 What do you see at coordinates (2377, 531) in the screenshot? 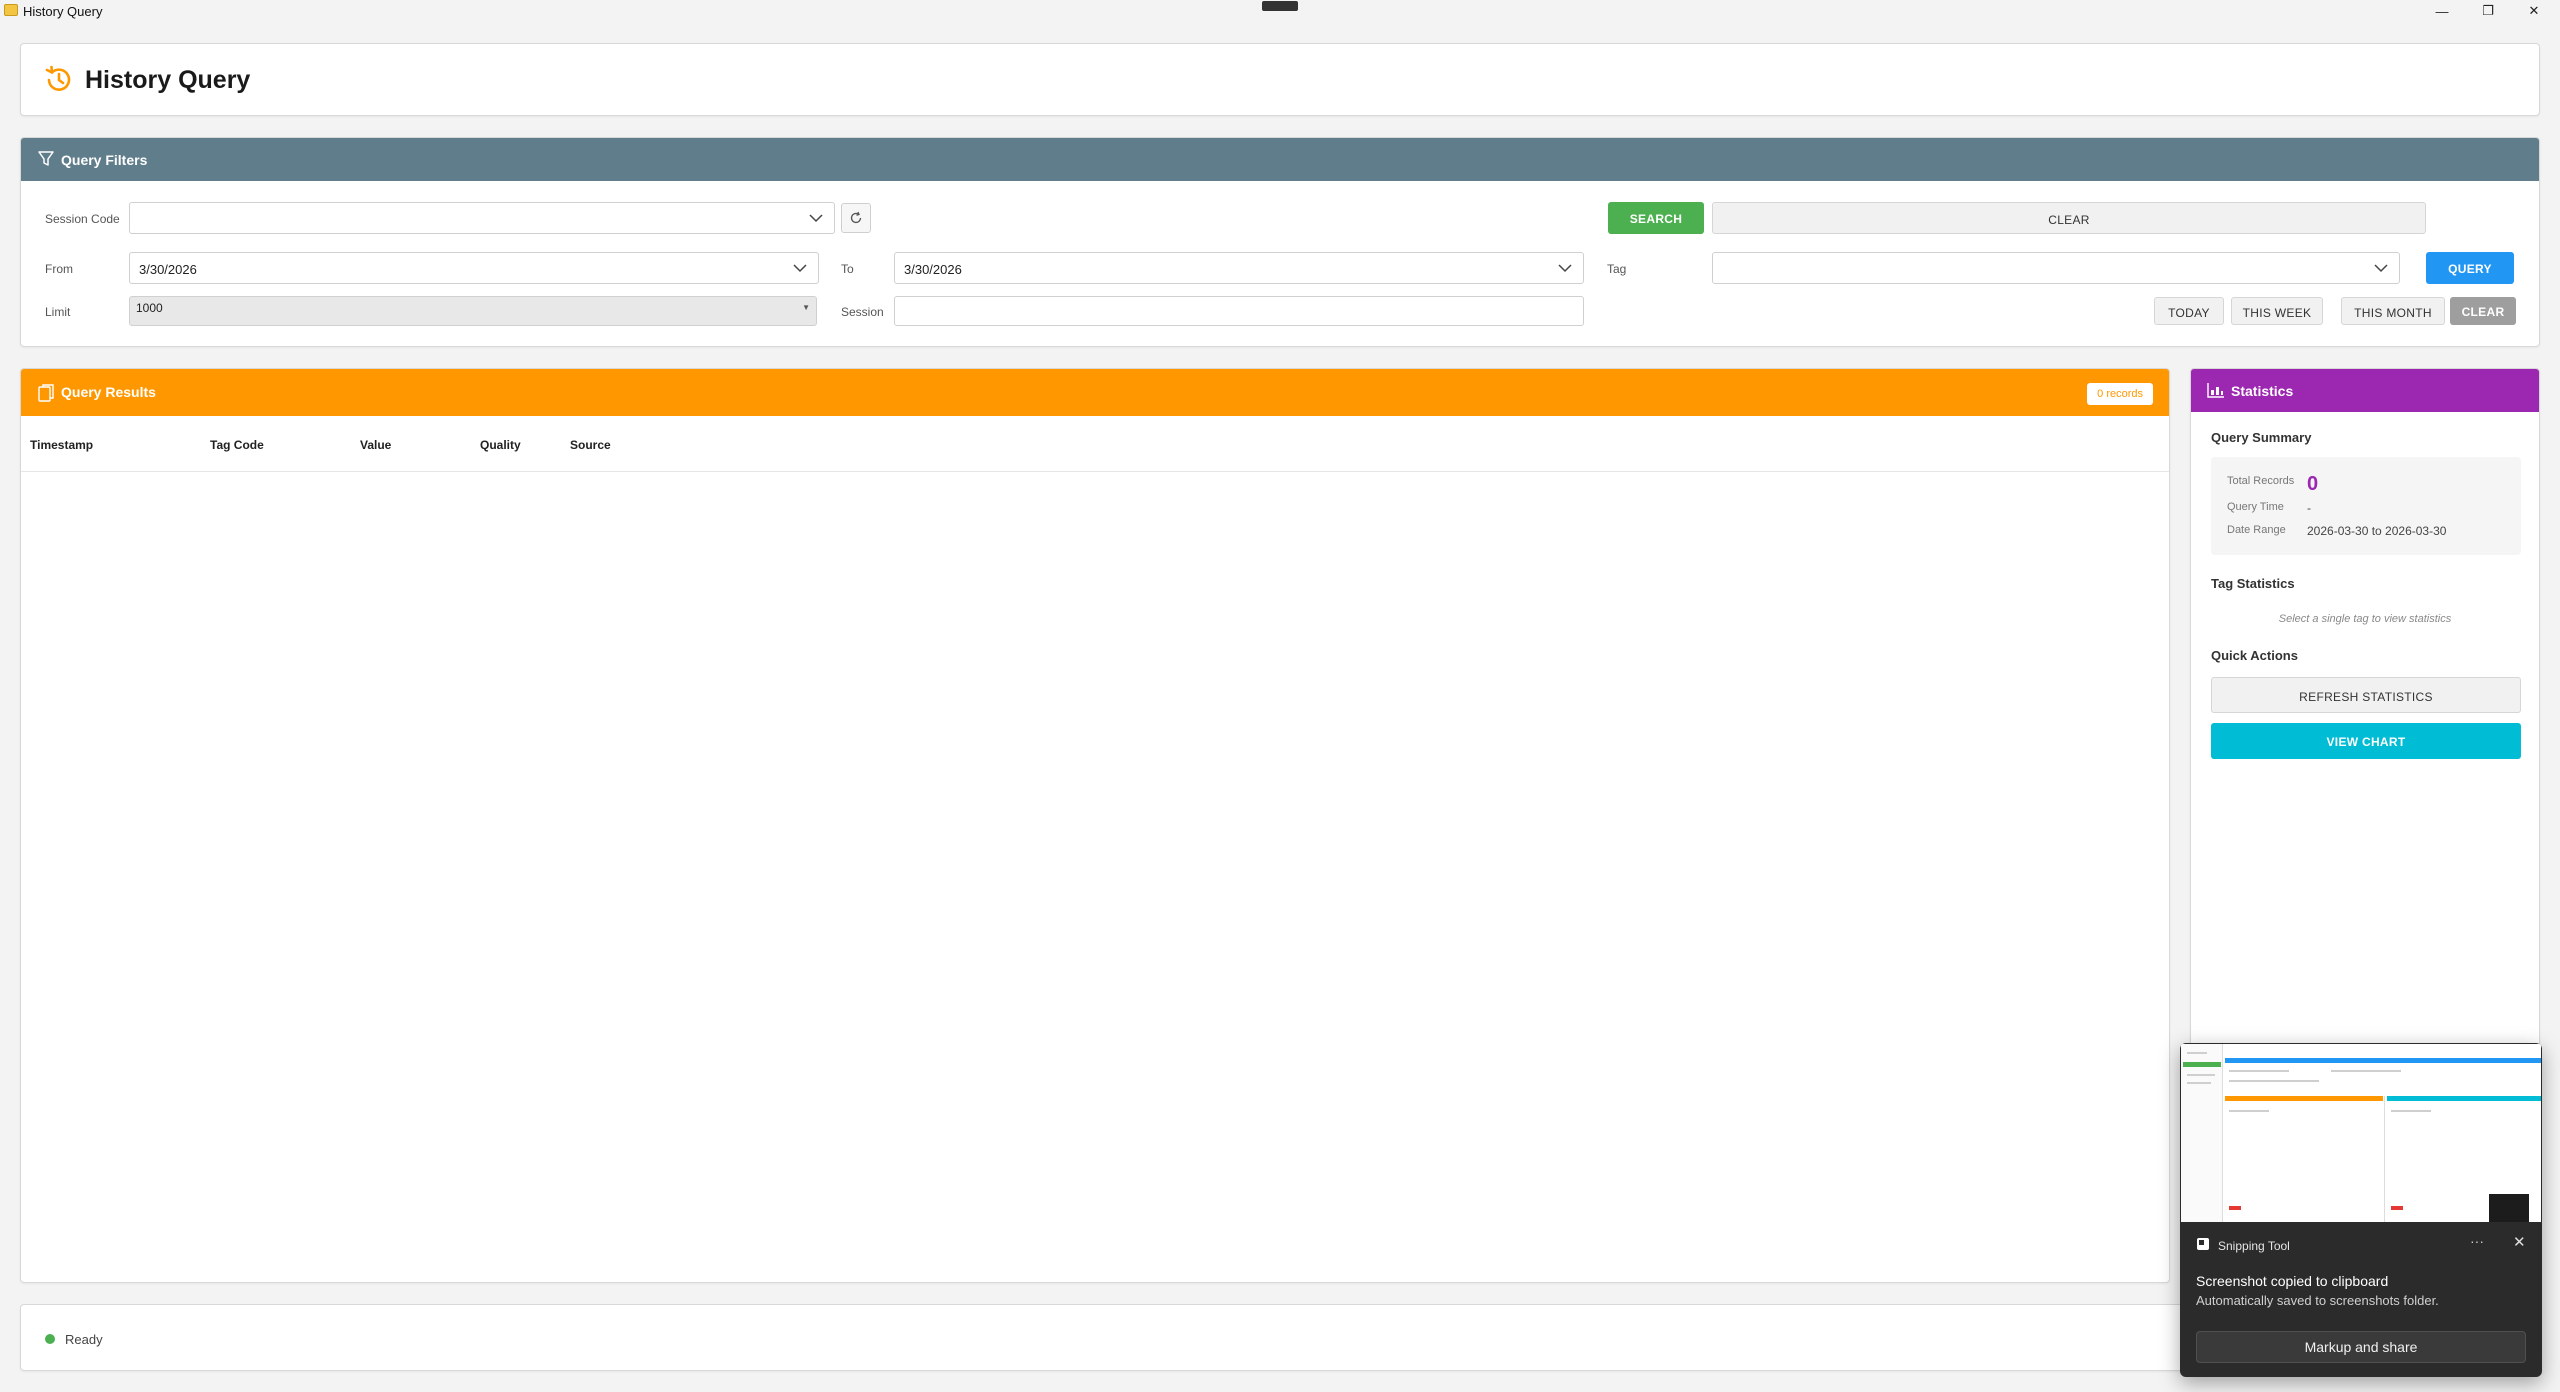
I see `date-range-value: 2026-03-30 to 2026-03-30` at bounding box center [2377, 531].